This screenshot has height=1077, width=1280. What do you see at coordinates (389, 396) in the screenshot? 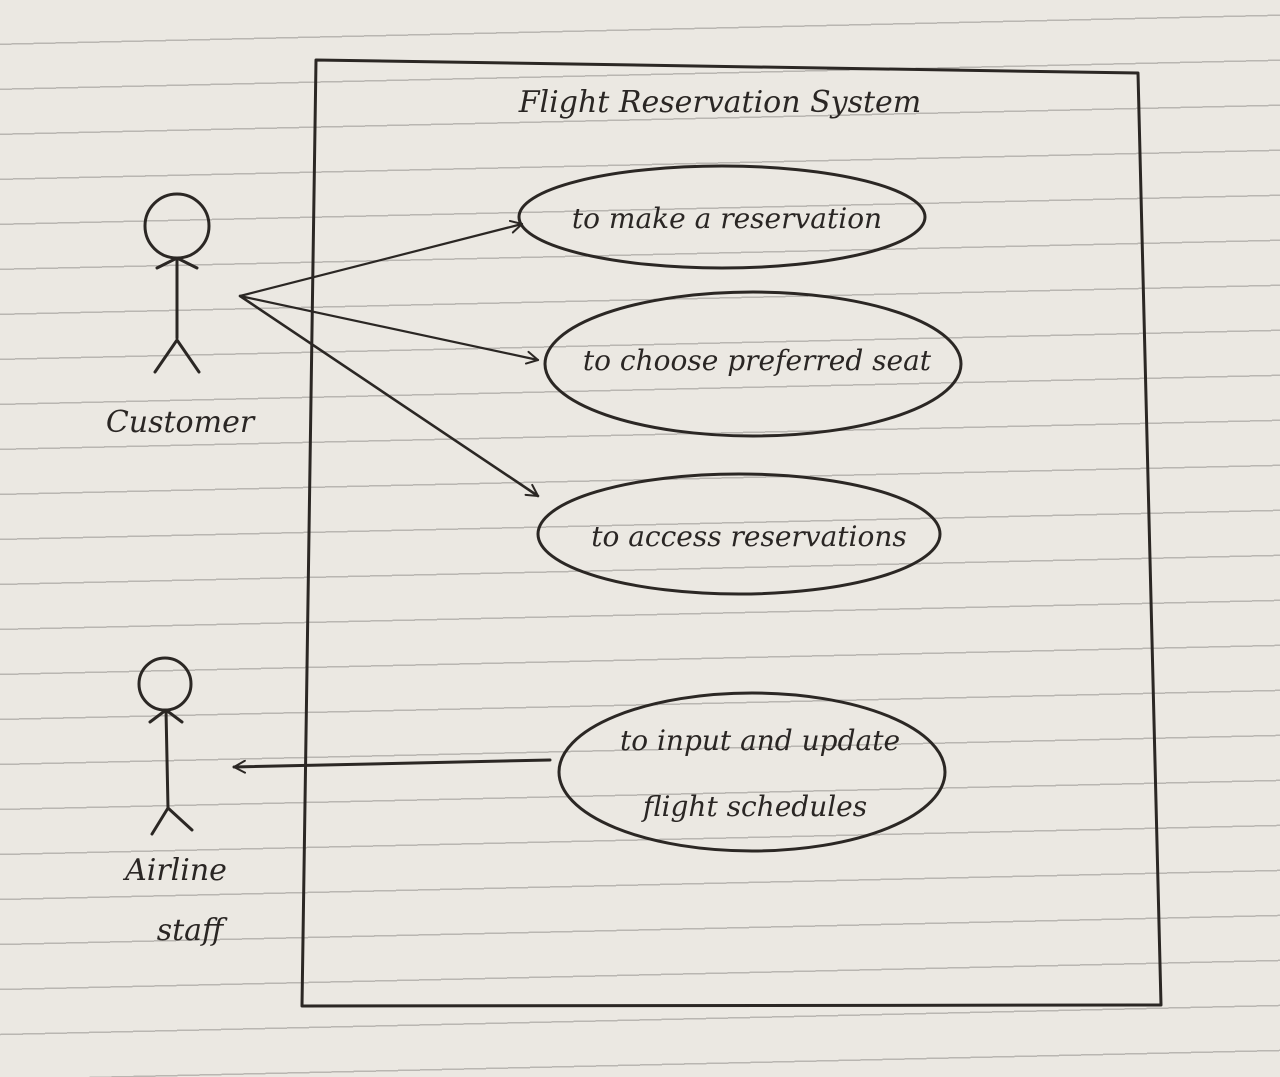
I see `association-access-reservations` at bounding box center [389, 396].